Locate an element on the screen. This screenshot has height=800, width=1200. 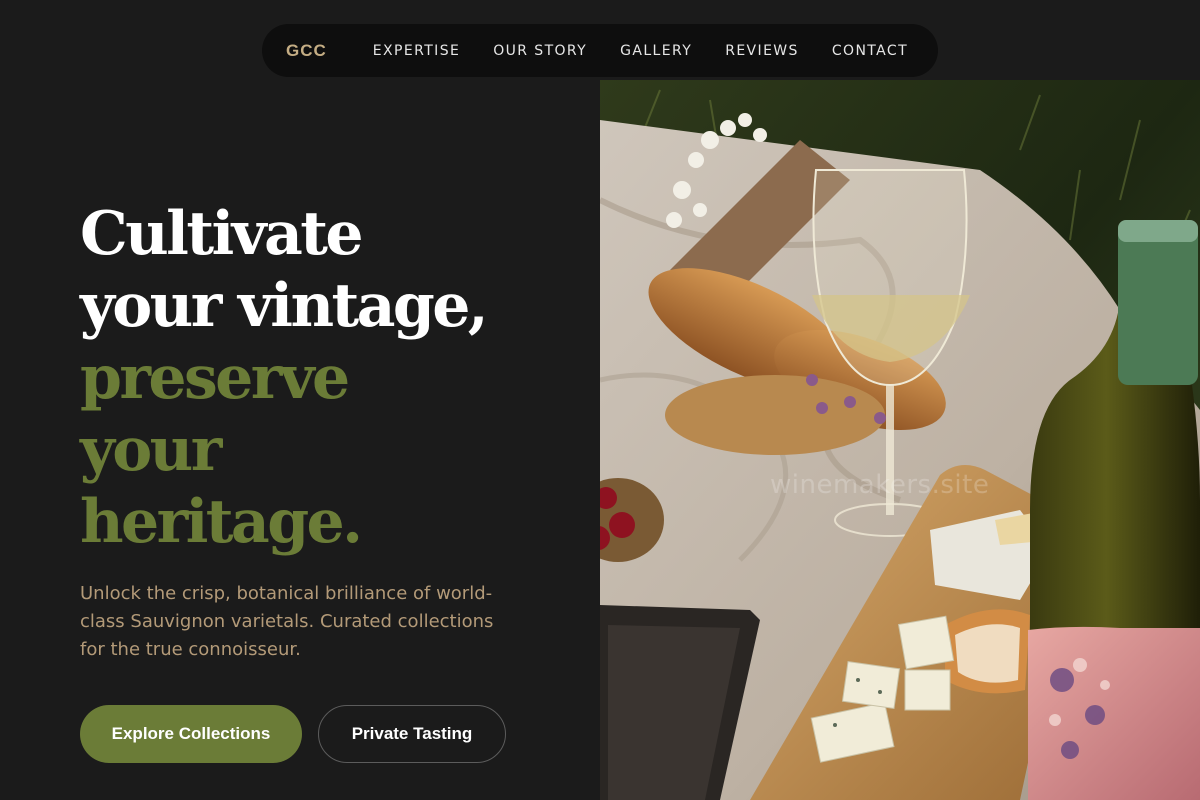
headline-line-5: heritage. is located at coordinates (221, 522).